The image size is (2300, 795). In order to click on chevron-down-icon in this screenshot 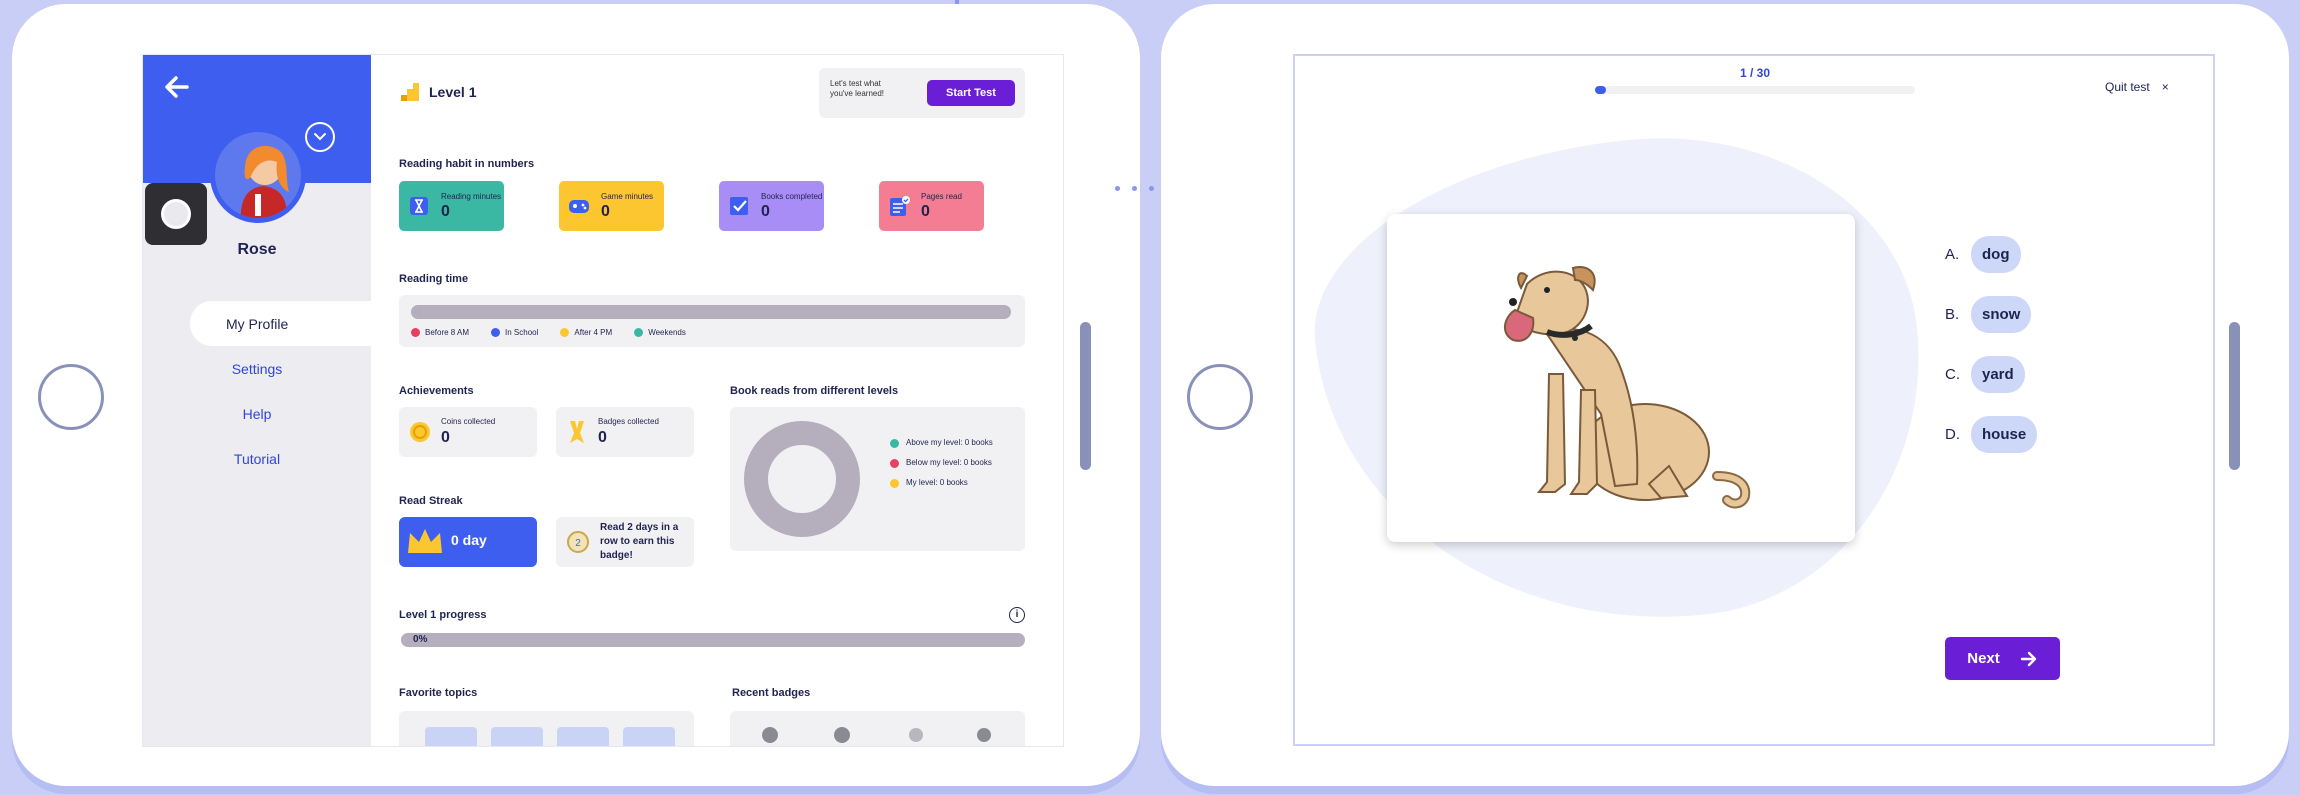, I will do `click(320, 137)`.